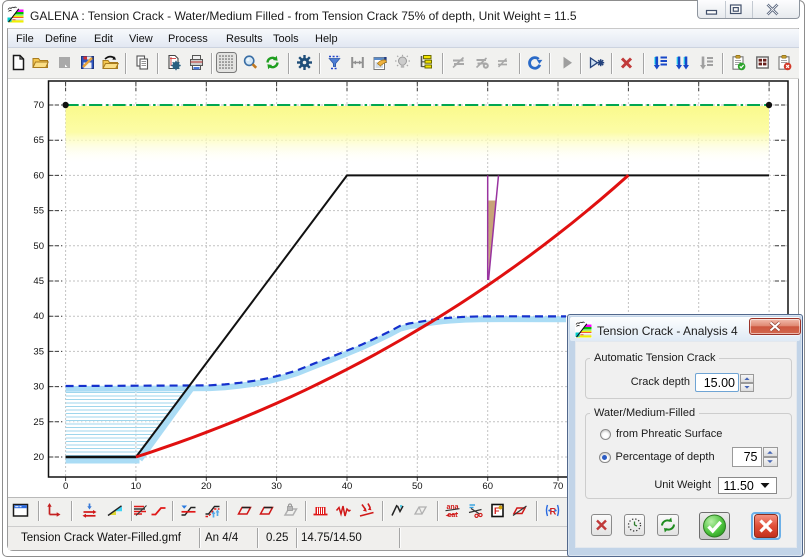 Image resolution: width=807 pixels, height=558 pixels. I want to click on svg-text: 25, so click(38, 422).